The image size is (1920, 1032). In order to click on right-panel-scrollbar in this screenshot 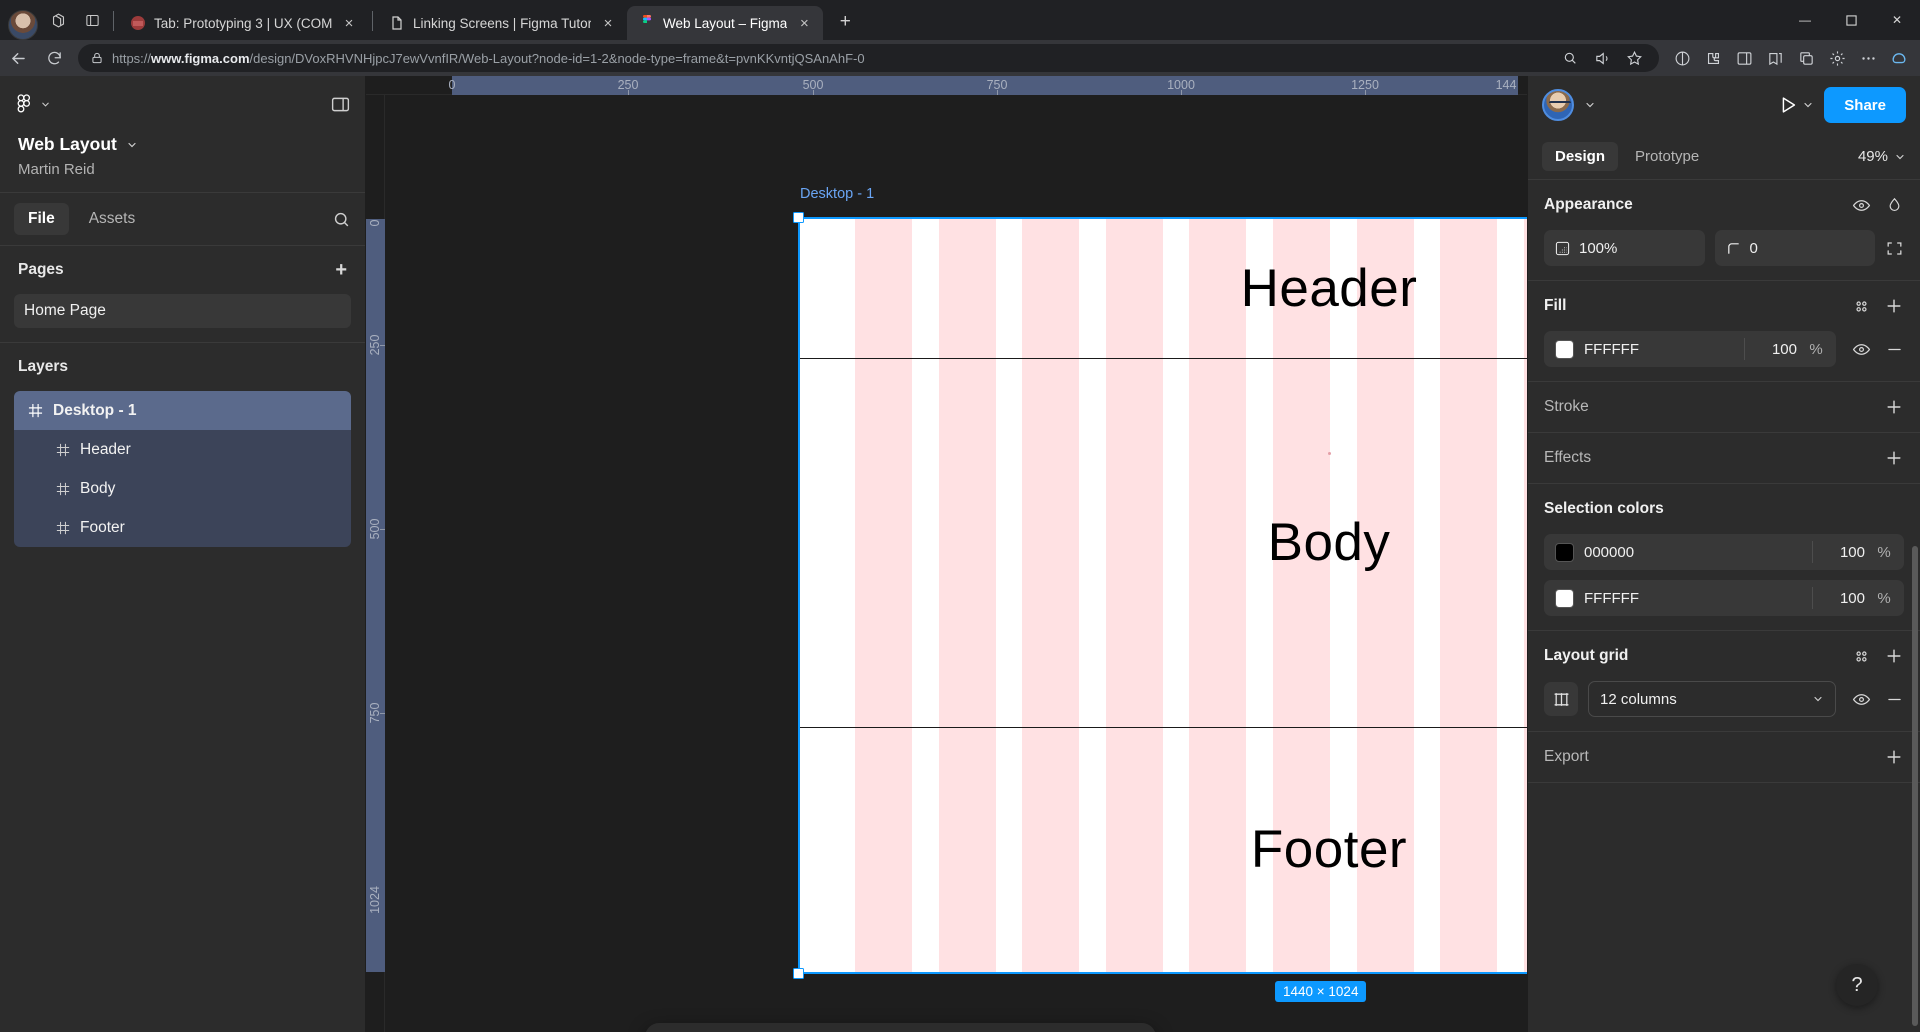, I will do `click(1915, 786)`.